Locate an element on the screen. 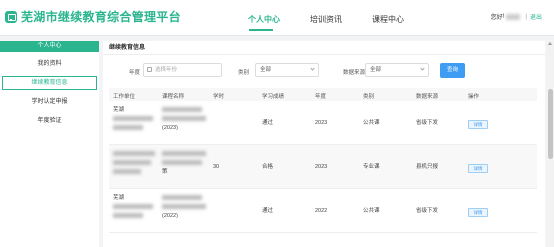  active-nav-indicator is located at coordinates (261, 30).